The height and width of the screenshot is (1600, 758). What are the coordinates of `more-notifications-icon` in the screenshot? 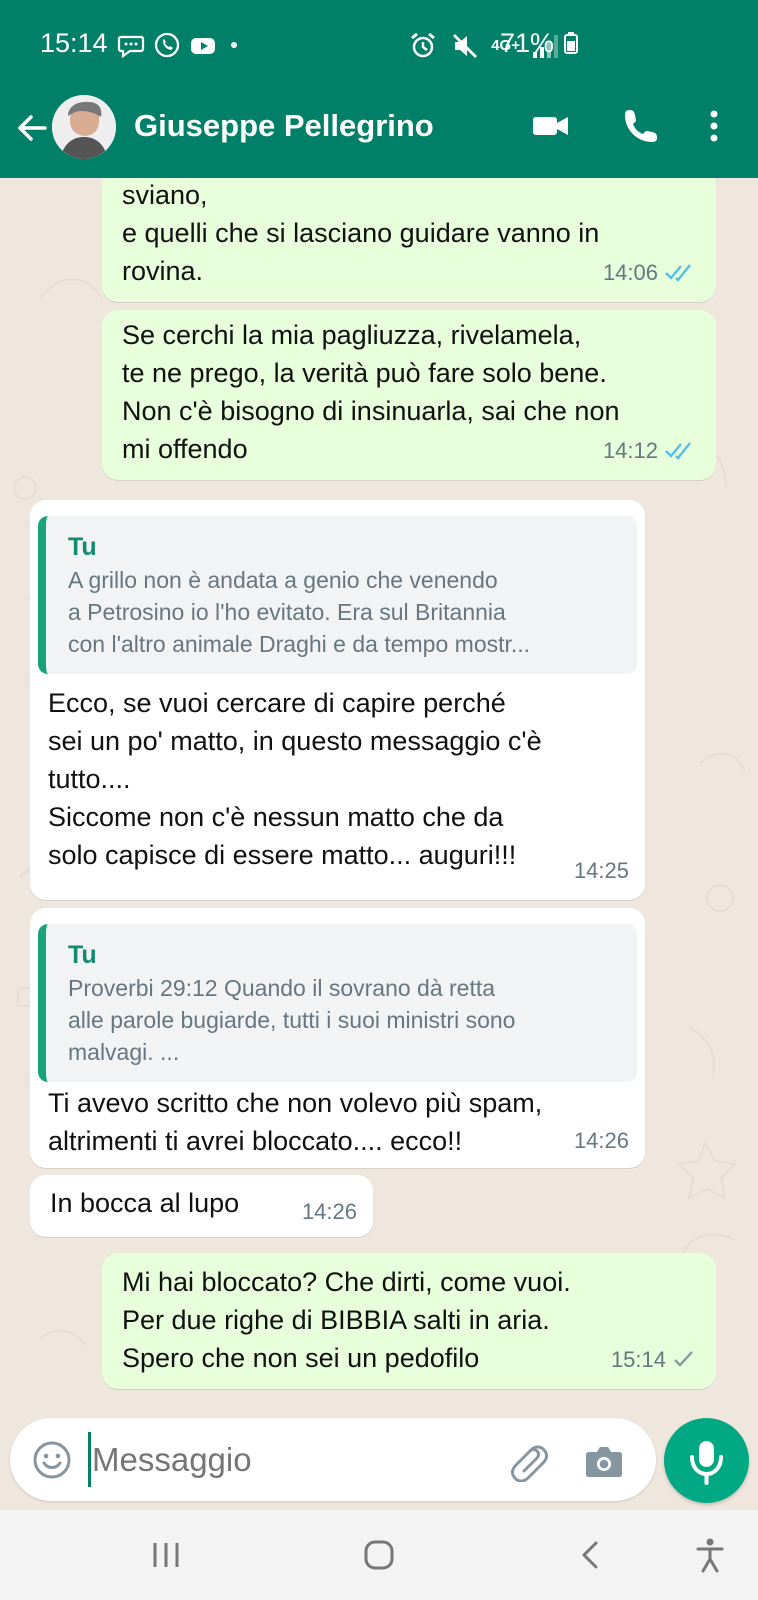 It's located at (234, 45).